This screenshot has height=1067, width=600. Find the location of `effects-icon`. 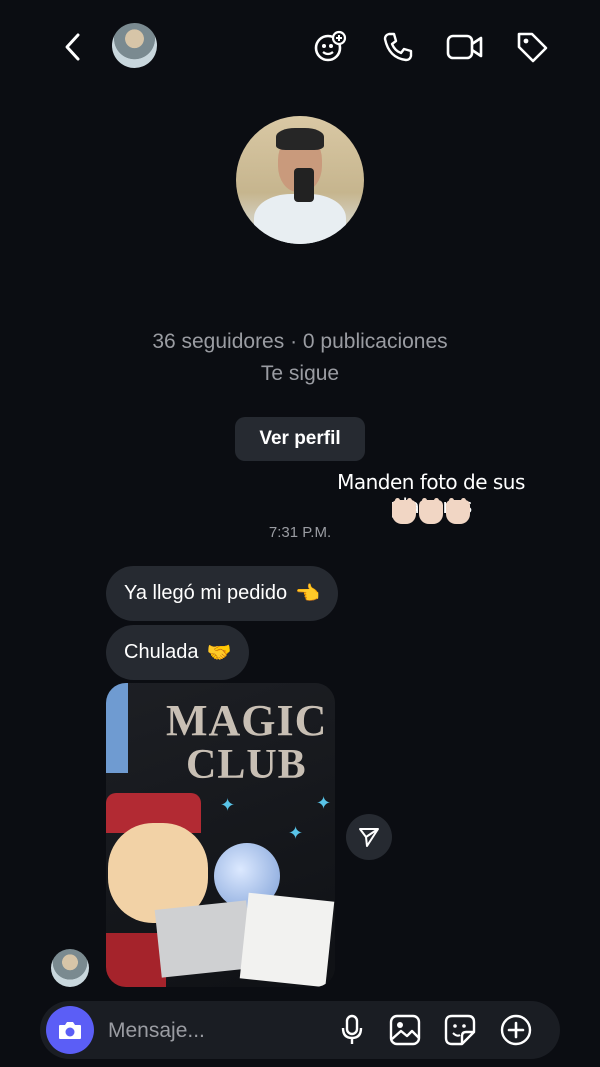

effects-icon is located at coordinates (330, 46).